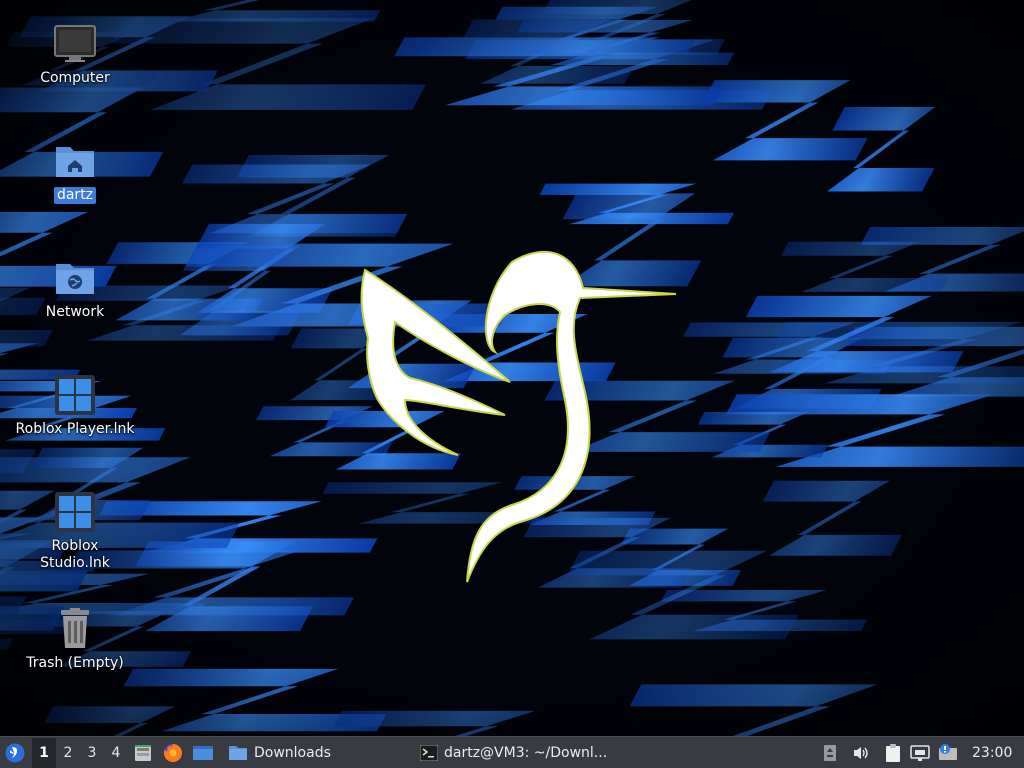 The height and width of the screenshot is (768, 1024). What do you see at coordinates (75, 312) in the screenshot?
I see `desktop-icon-label: Network` at bounding box center [75, 312].